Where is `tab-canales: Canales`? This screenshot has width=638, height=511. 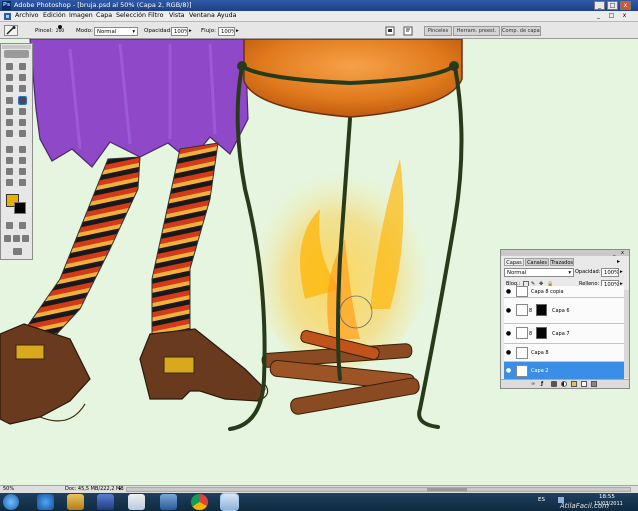 tab-canales: Canales is located at coordinates (537, 262).